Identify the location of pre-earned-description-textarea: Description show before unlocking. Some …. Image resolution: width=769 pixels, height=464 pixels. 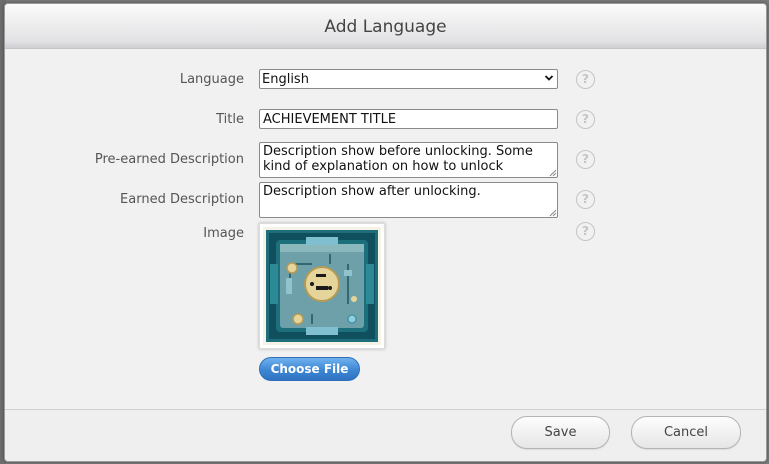
(408, 160).